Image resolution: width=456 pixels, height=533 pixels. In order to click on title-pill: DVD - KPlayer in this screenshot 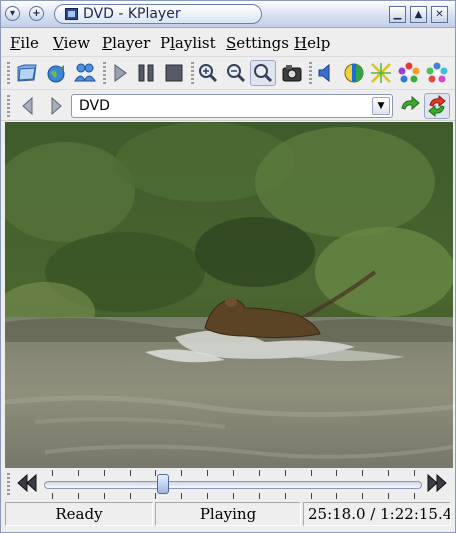, I will do `click(158, 14)`.